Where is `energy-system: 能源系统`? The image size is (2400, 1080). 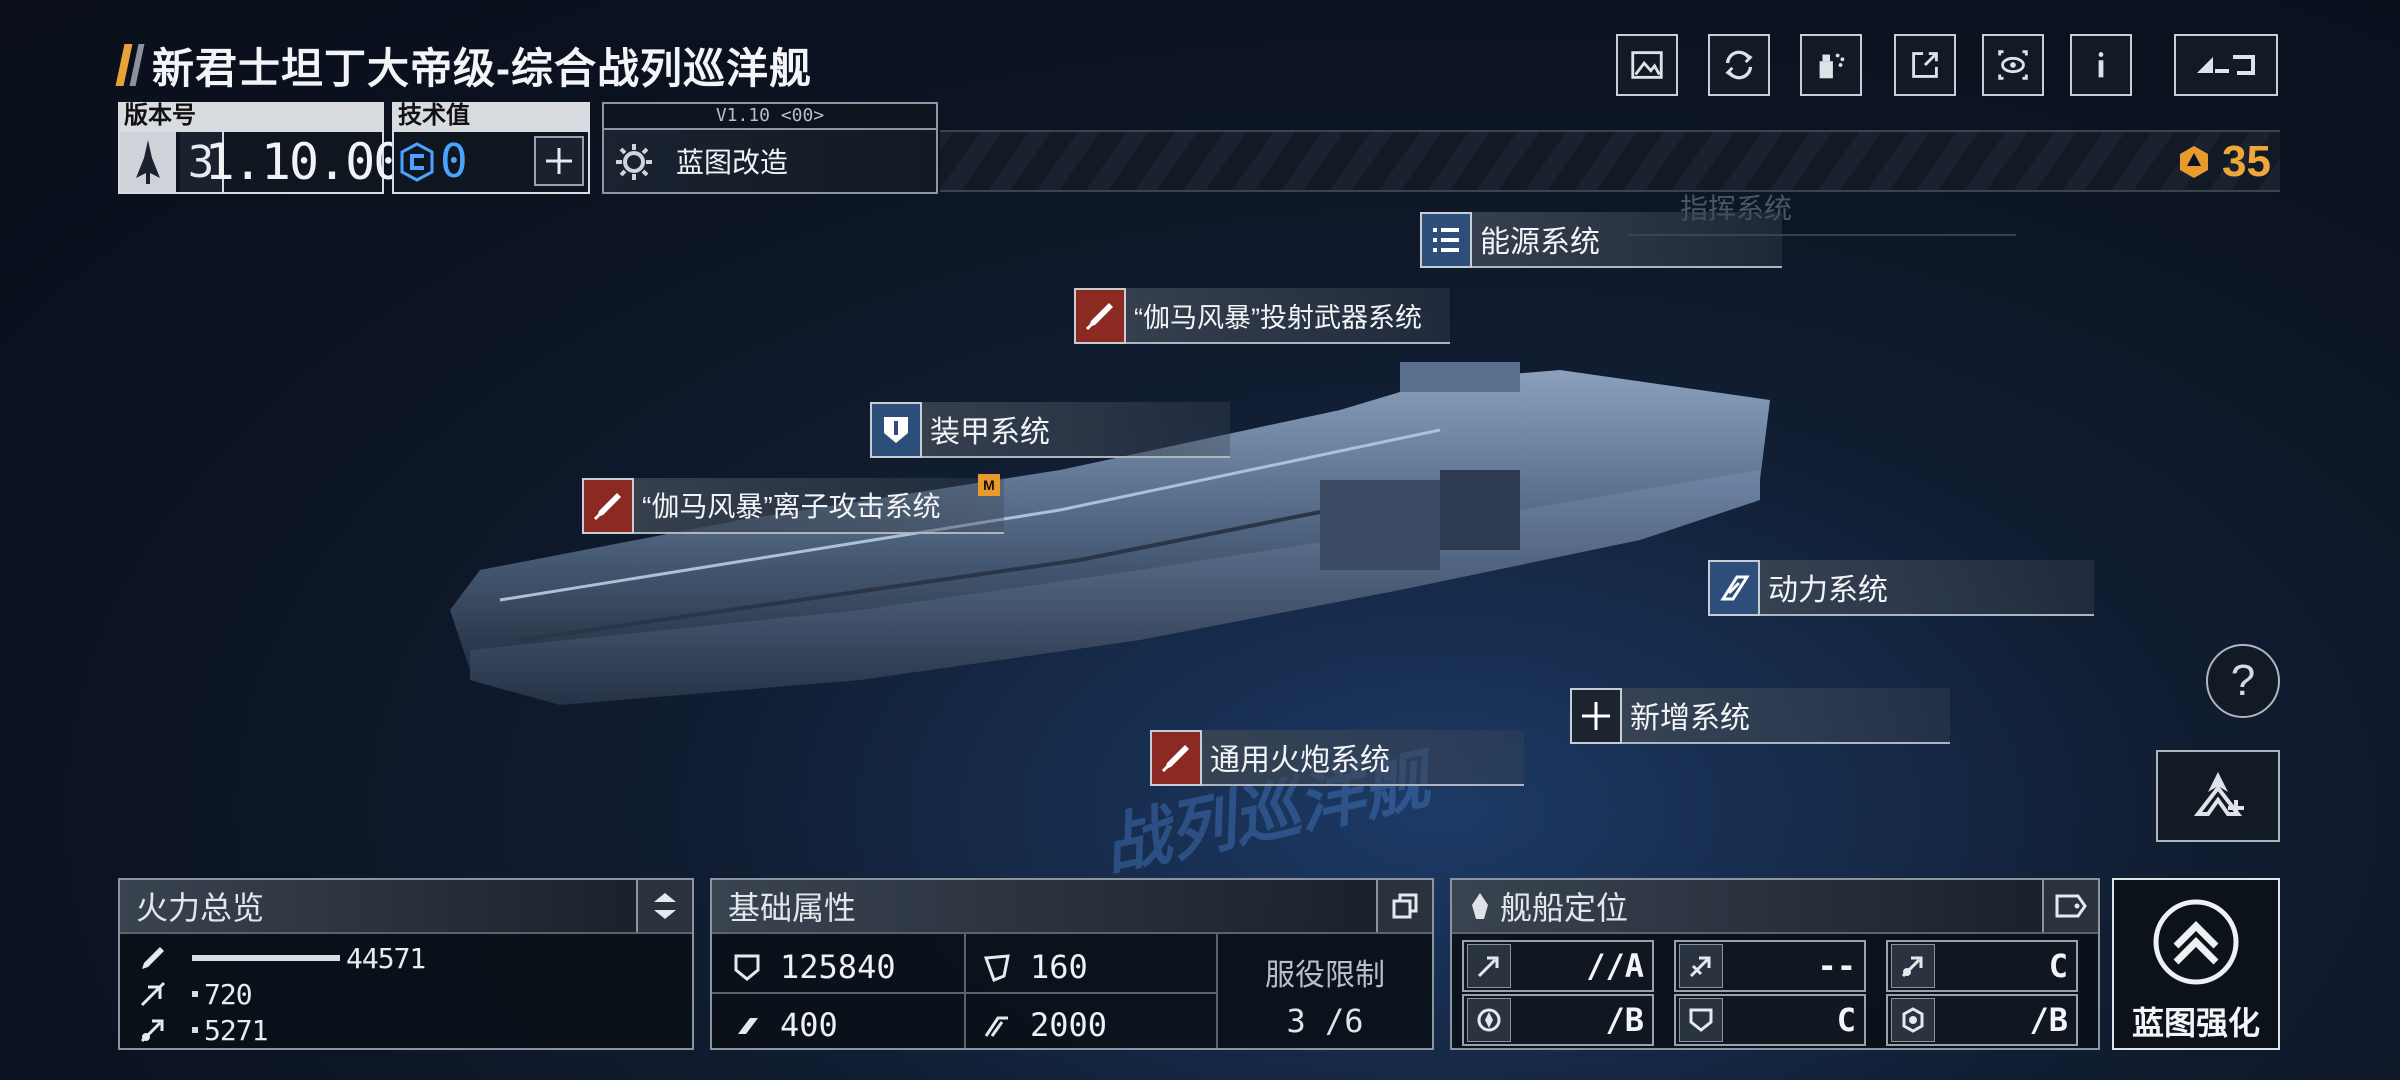
energy-system: 能源系统 is located at coordinates (1601, 240).